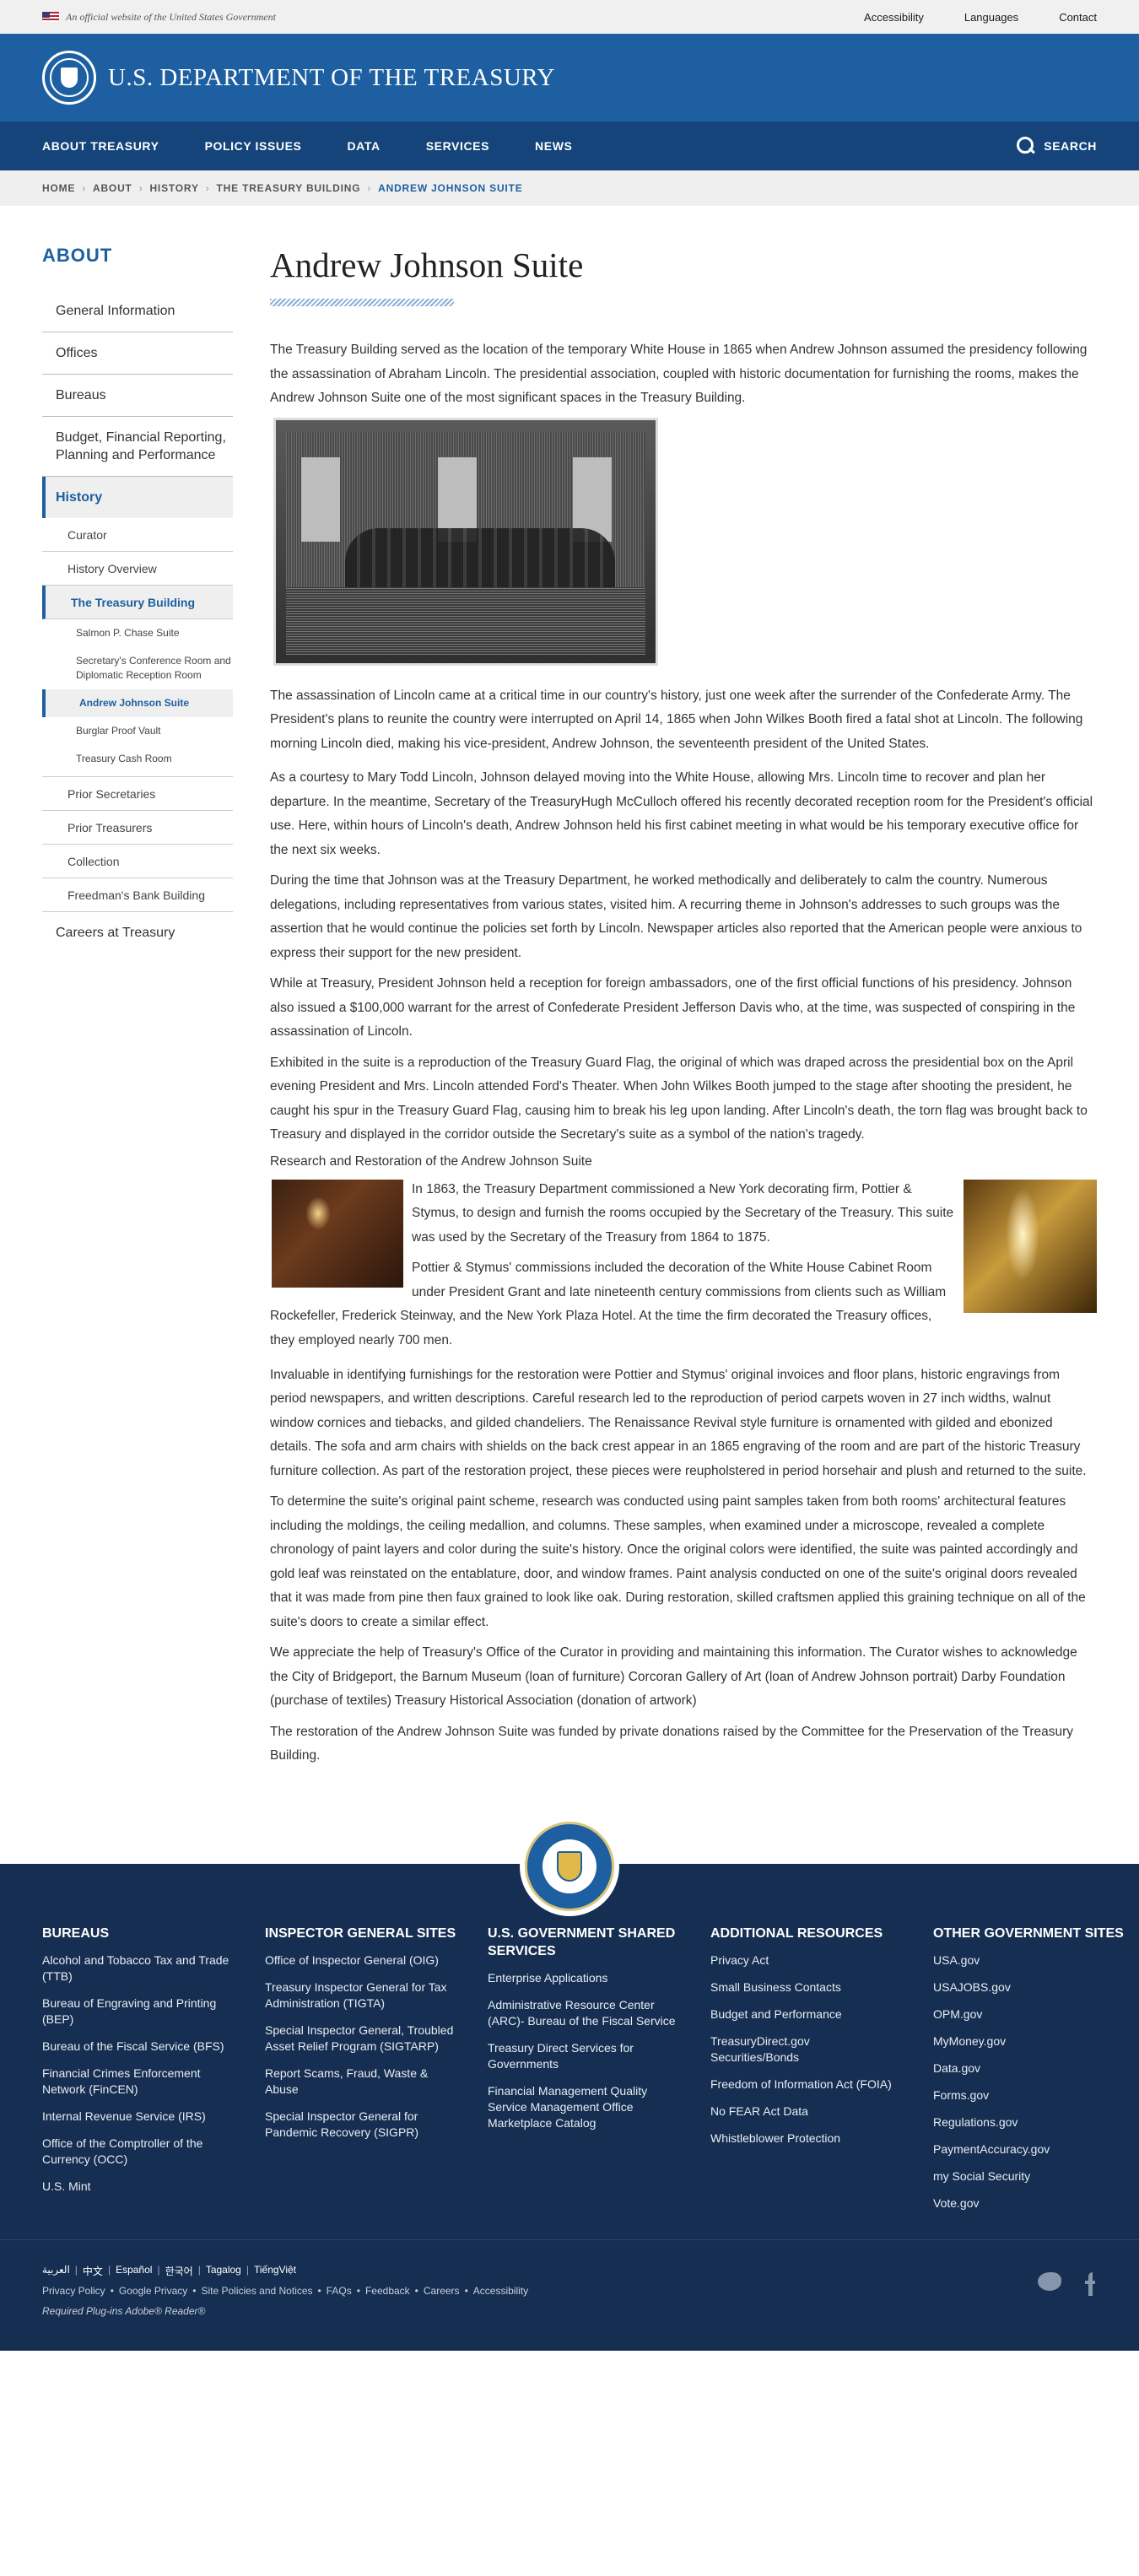 The width and height of the screenshot is (1139, 2576). I want to click on footer-link: USAJOBS.gov, so click(1036, 1987).